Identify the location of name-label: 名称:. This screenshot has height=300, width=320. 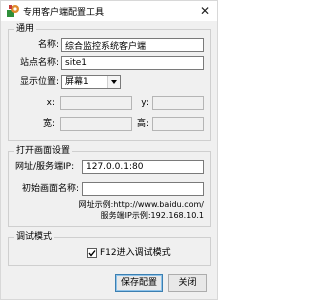
(48, 45).